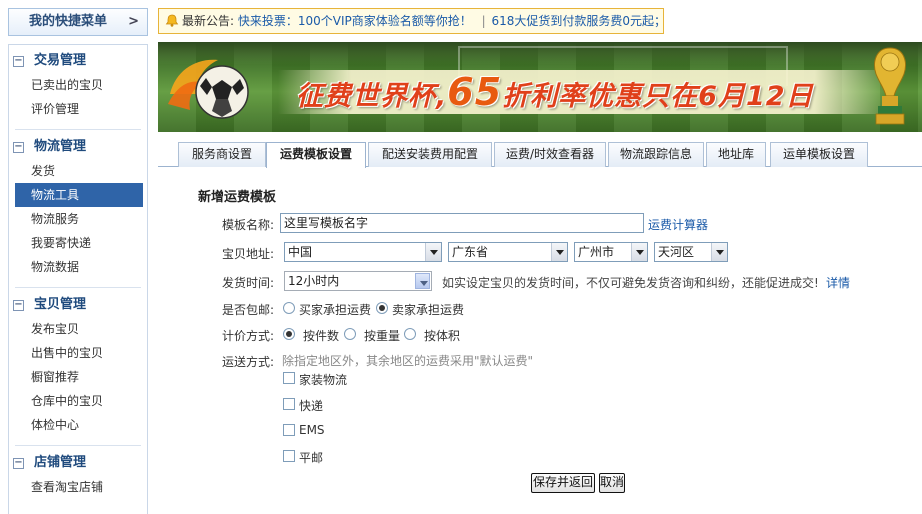 The height and width of the screenshot is (514, 922). Describe the element at coordinates (596, 252) in the screenshot. I see `city-value: 广州市` at that location.